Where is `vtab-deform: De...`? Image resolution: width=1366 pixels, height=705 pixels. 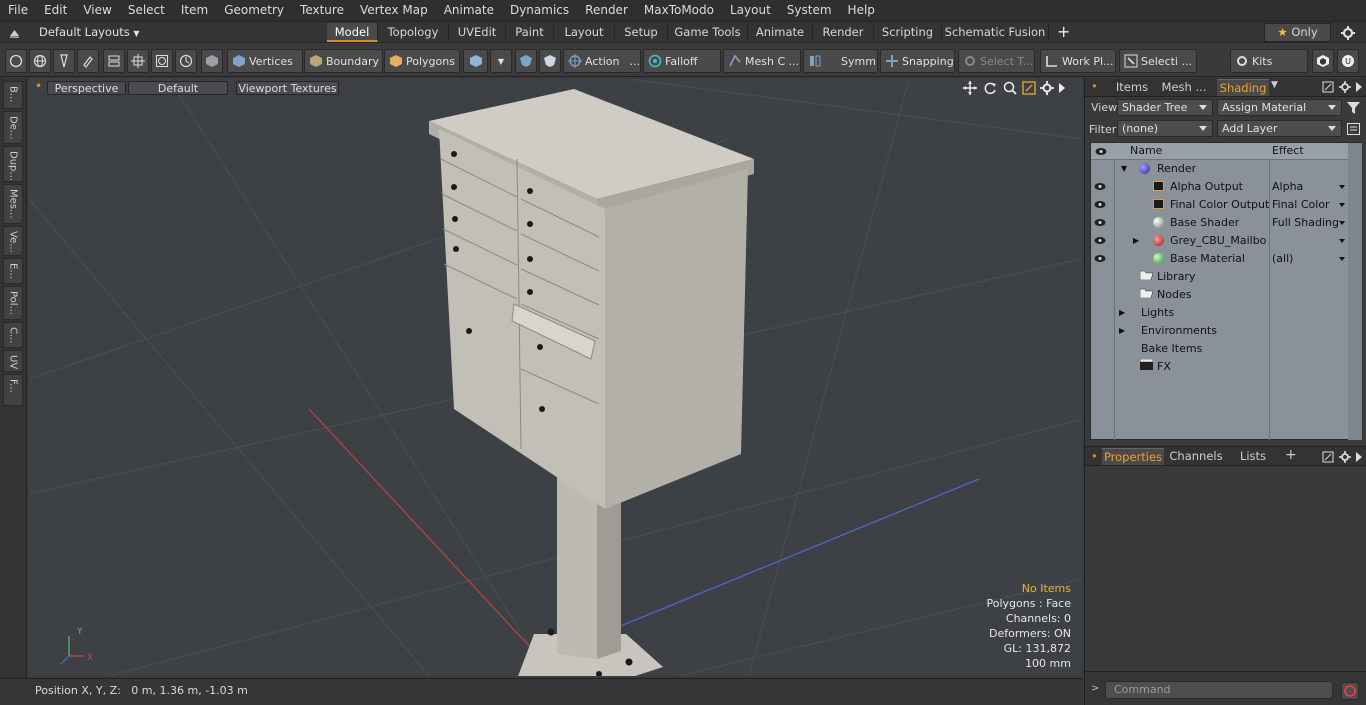 vtab-deform: De... is located at coordinates (13, 127).